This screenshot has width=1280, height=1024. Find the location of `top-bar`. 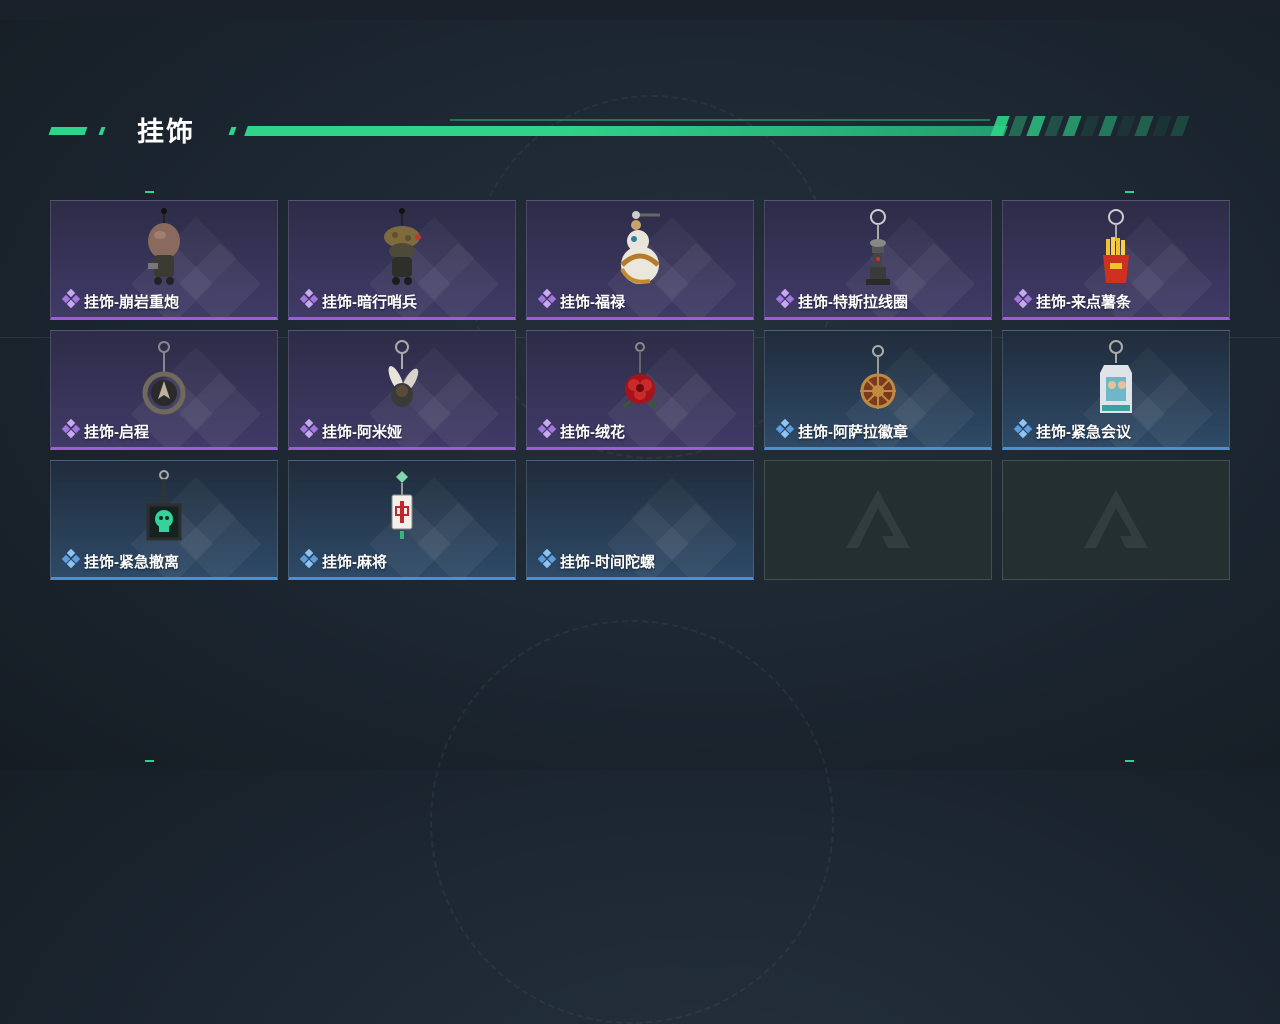

top-bar is located at coordinates (640, 10).